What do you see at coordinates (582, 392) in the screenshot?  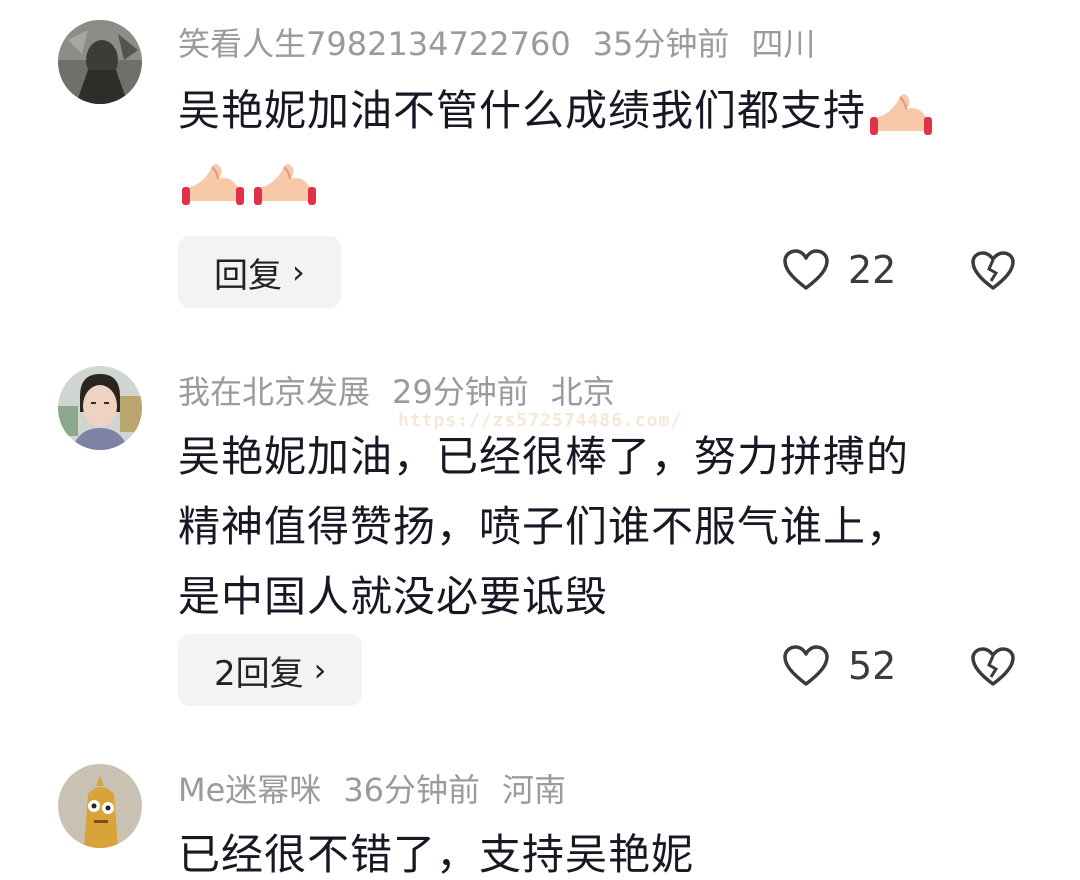 I see `comment-location: 北京` at bounding box center [582, 392].